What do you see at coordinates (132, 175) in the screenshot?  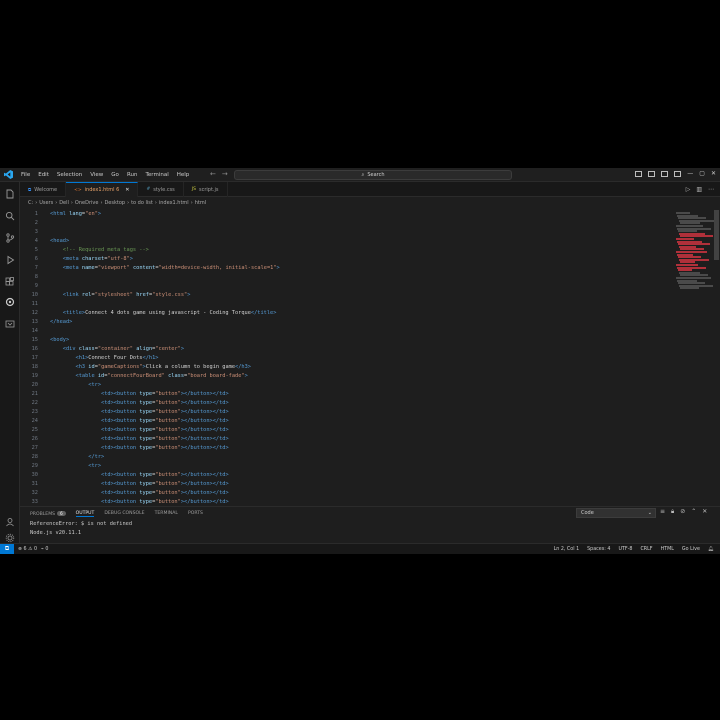 I see `menu-item-run: Run` at bounding box center [132, 175].